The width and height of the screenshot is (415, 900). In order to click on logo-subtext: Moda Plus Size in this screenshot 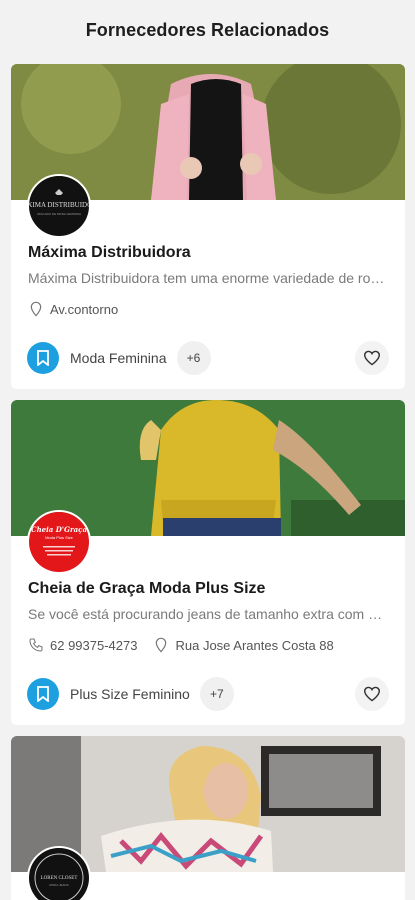, I will do `click(59, 537)`.